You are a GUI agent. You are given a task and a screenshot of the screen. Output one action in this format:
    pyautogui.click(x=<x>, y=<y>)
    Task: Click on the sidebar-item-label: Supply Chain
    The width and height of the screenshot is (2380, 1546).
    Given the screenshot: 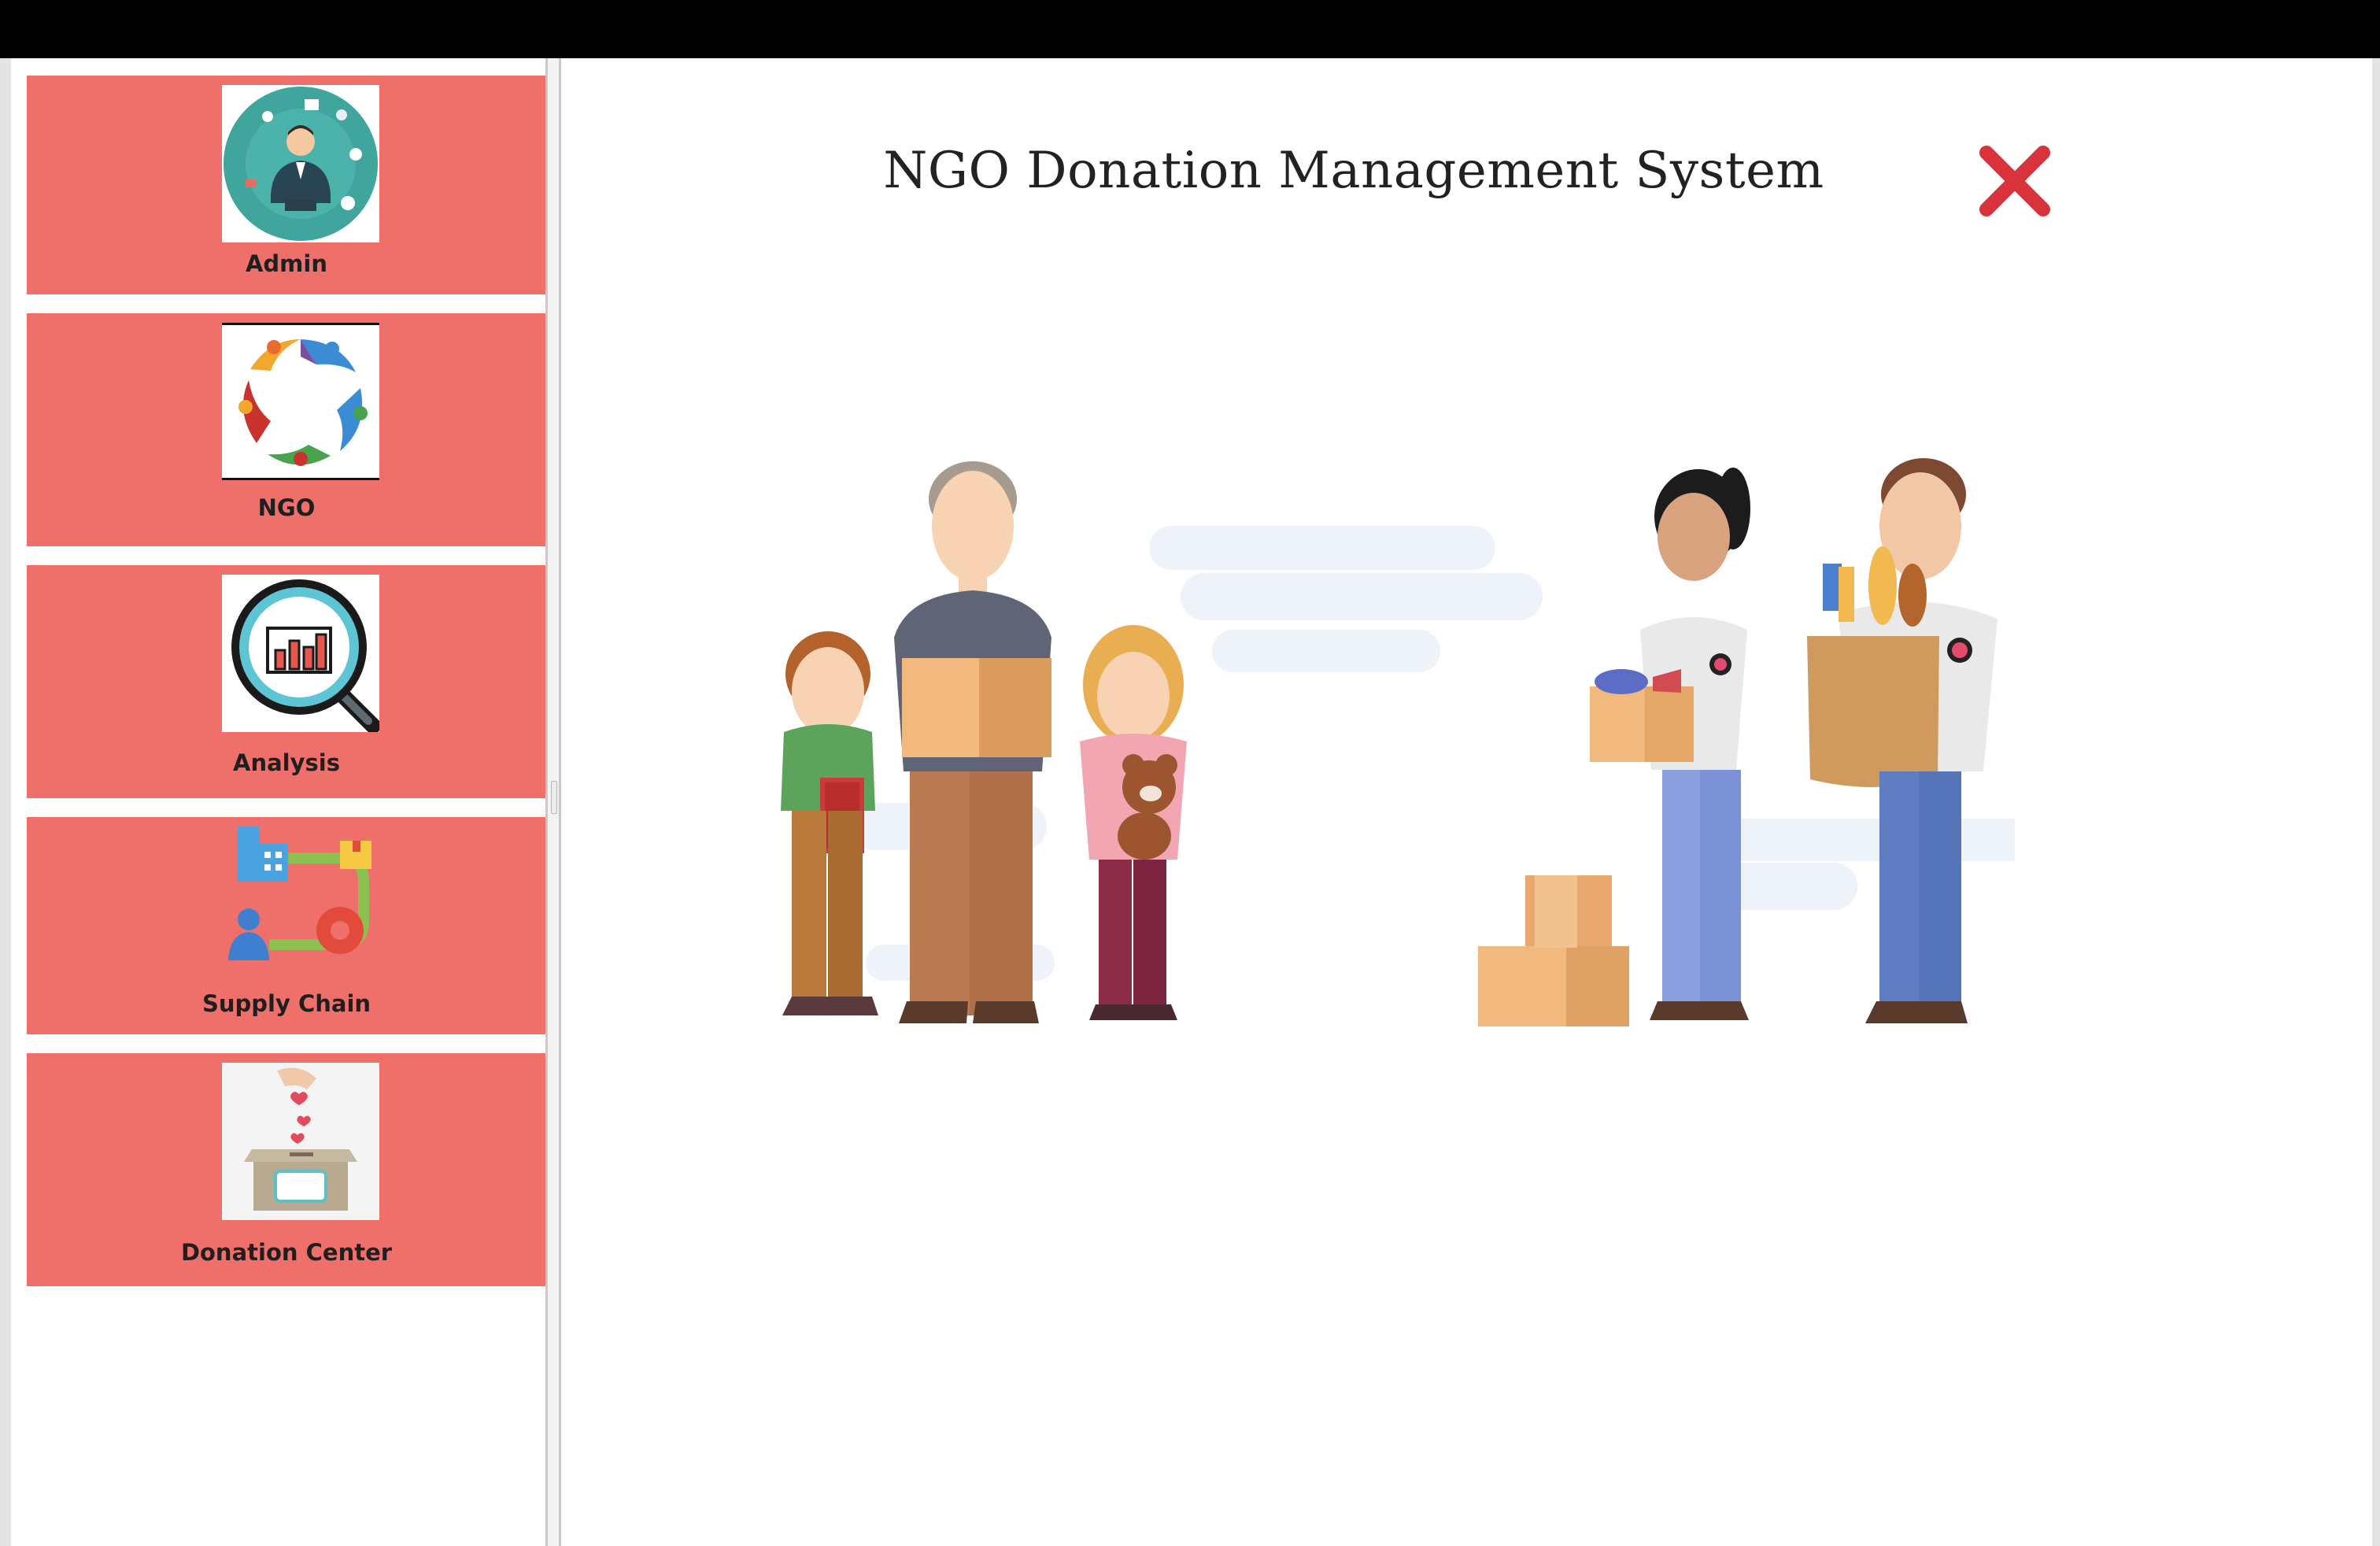 What is the action you would take?
    pyautogui.click(x=286, y=1004)
    